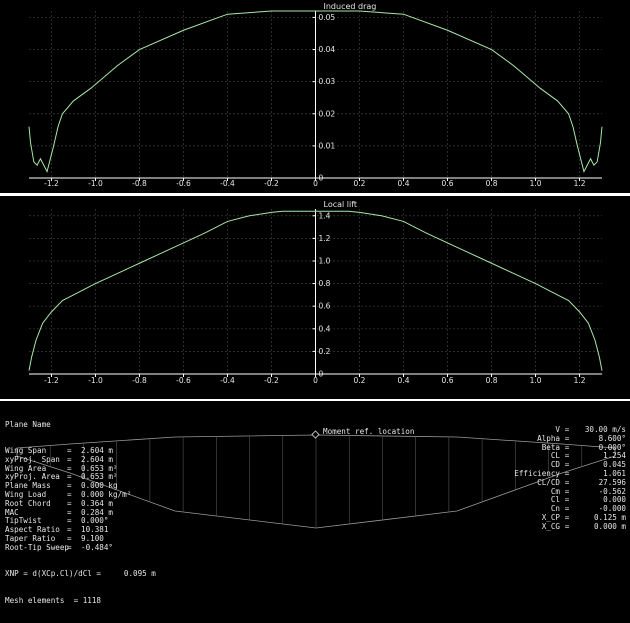 This screenshot has width=630, height=623. What do you see at coordinates (315, 434) in the screenshot?
I see `moment-ref-marker` at bounding box center [315, 434].